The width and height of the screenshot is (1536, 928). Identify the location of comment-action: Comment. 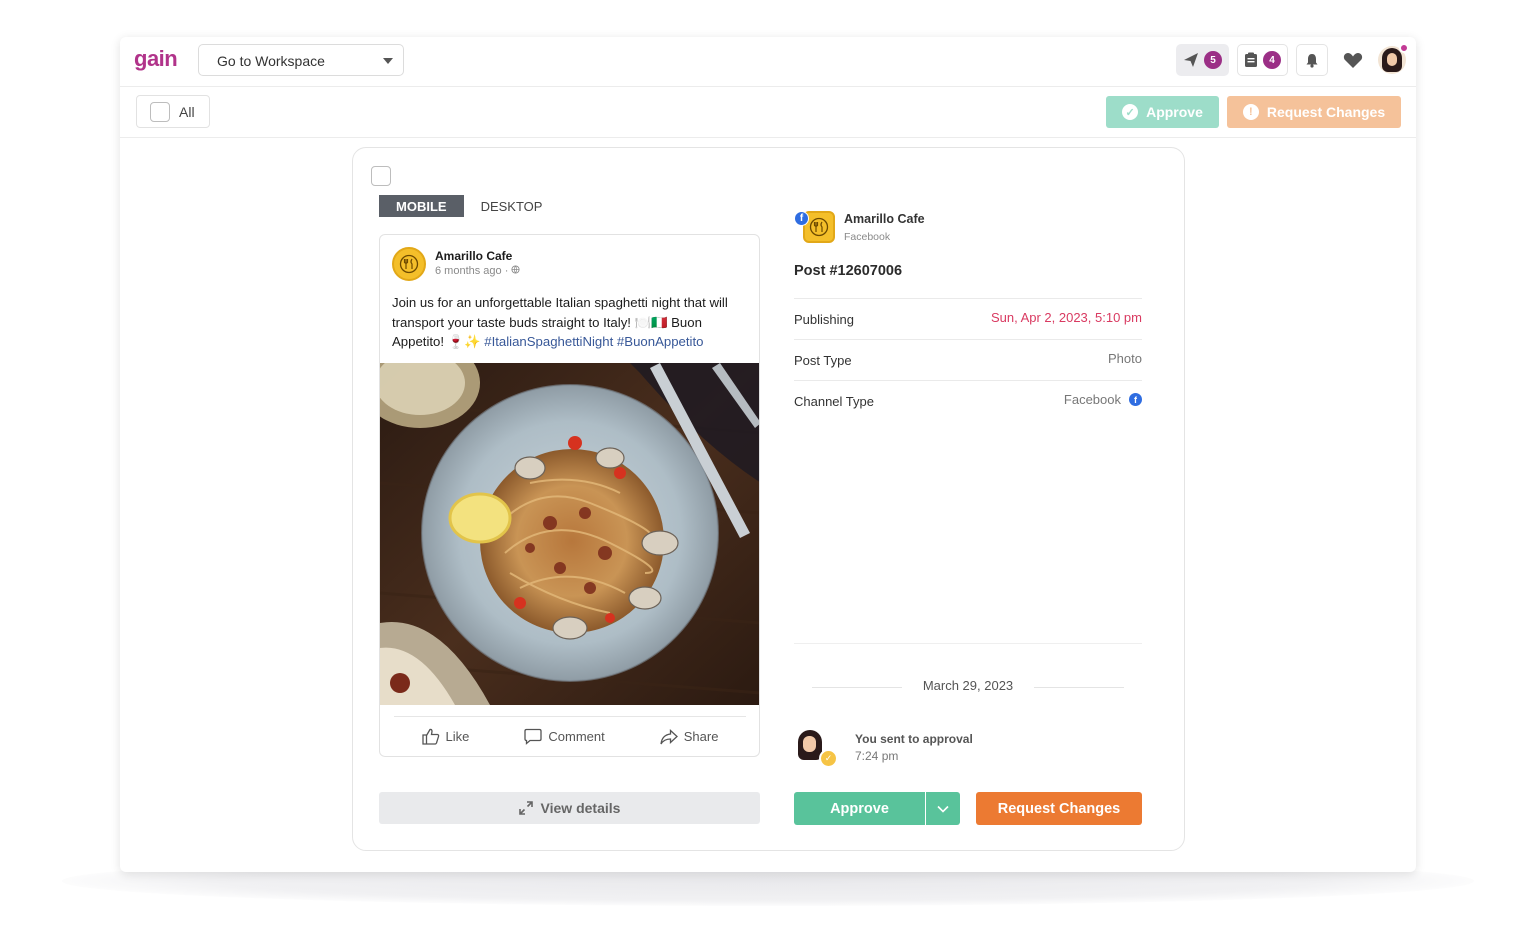
(564, 736).